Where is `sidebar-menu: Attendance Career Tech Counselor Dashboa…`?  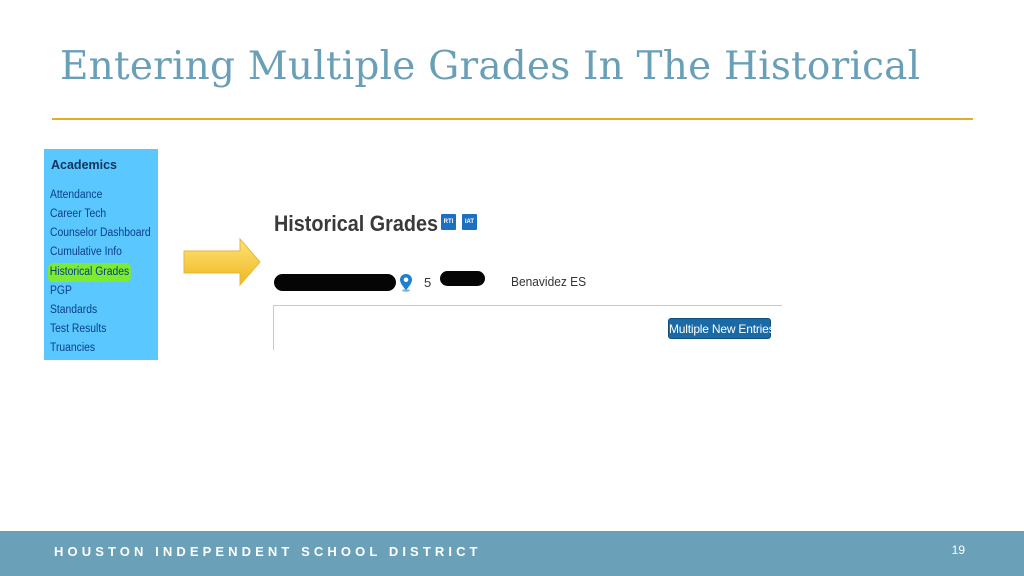 sidebar-menu: Attendance Career Tech Counselor Dashboa… is located at coordinates (105, 272).